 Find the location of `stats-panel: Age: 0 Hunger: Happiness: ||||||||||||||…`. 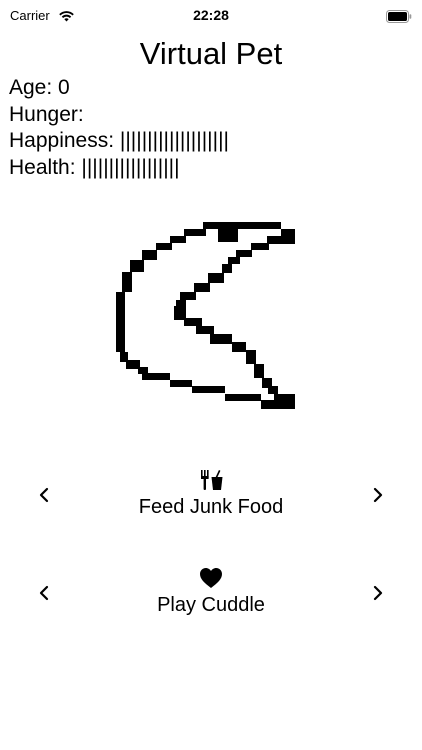

stats-panel: Age: 0 Hunger: Happiness: ||||||||||||||… is located at coordinates (119, 128).